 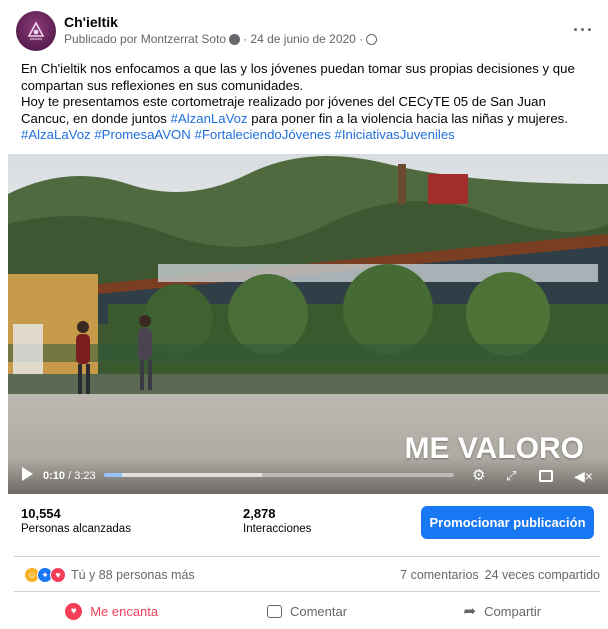 I want to click on buffered-bar, so click(x=183, y=475).